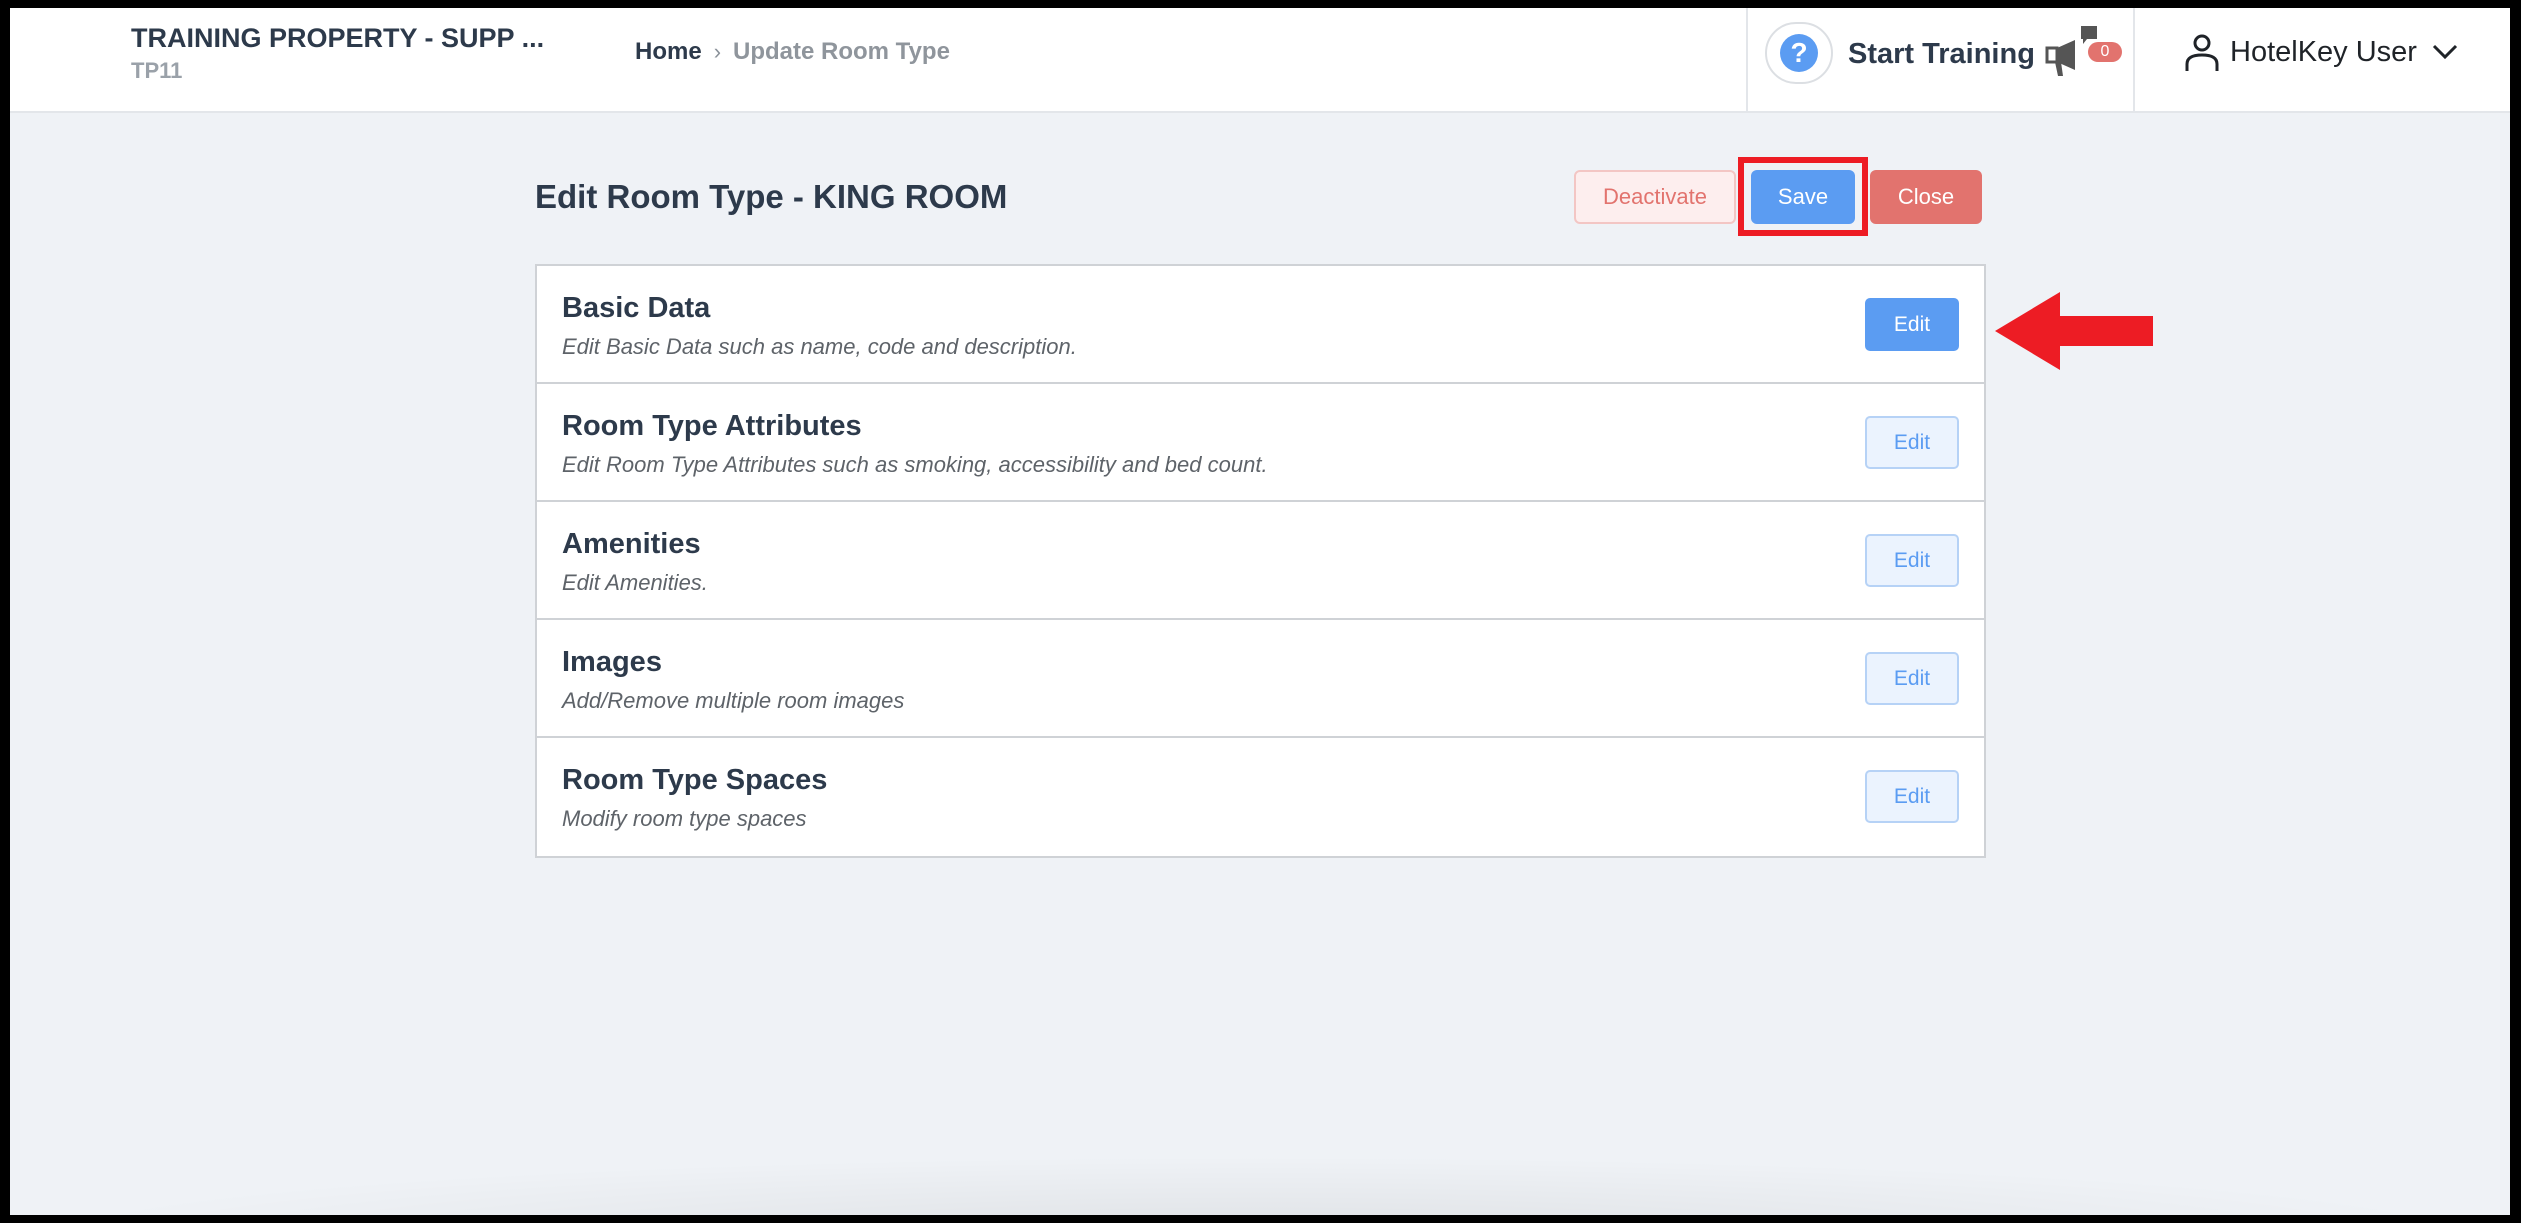 The width and height of the screenshot is (2521, 1223). Describe the element at coordinates (2105, 52) in the screenshot. I see `notification-badge: 0` at that location.